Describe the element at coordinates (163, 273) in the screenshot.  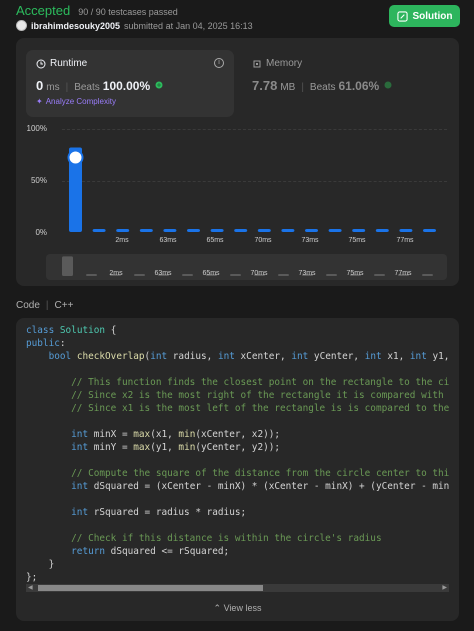
I see `minimap-label: 63ms` at that location.